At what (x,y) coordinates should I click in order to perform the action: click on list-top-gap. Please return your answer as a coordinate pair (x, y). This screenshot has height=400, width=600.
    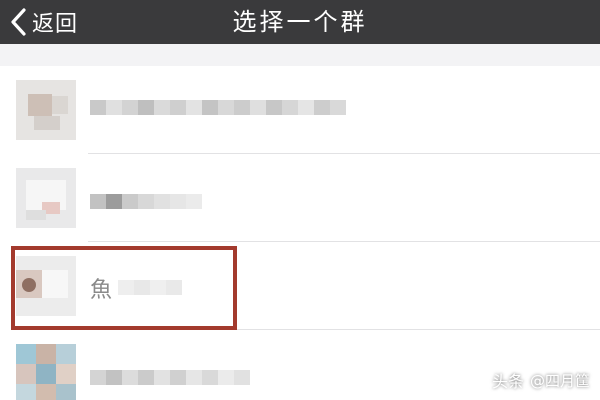
    Looking at the image, I should click on (300, 55).